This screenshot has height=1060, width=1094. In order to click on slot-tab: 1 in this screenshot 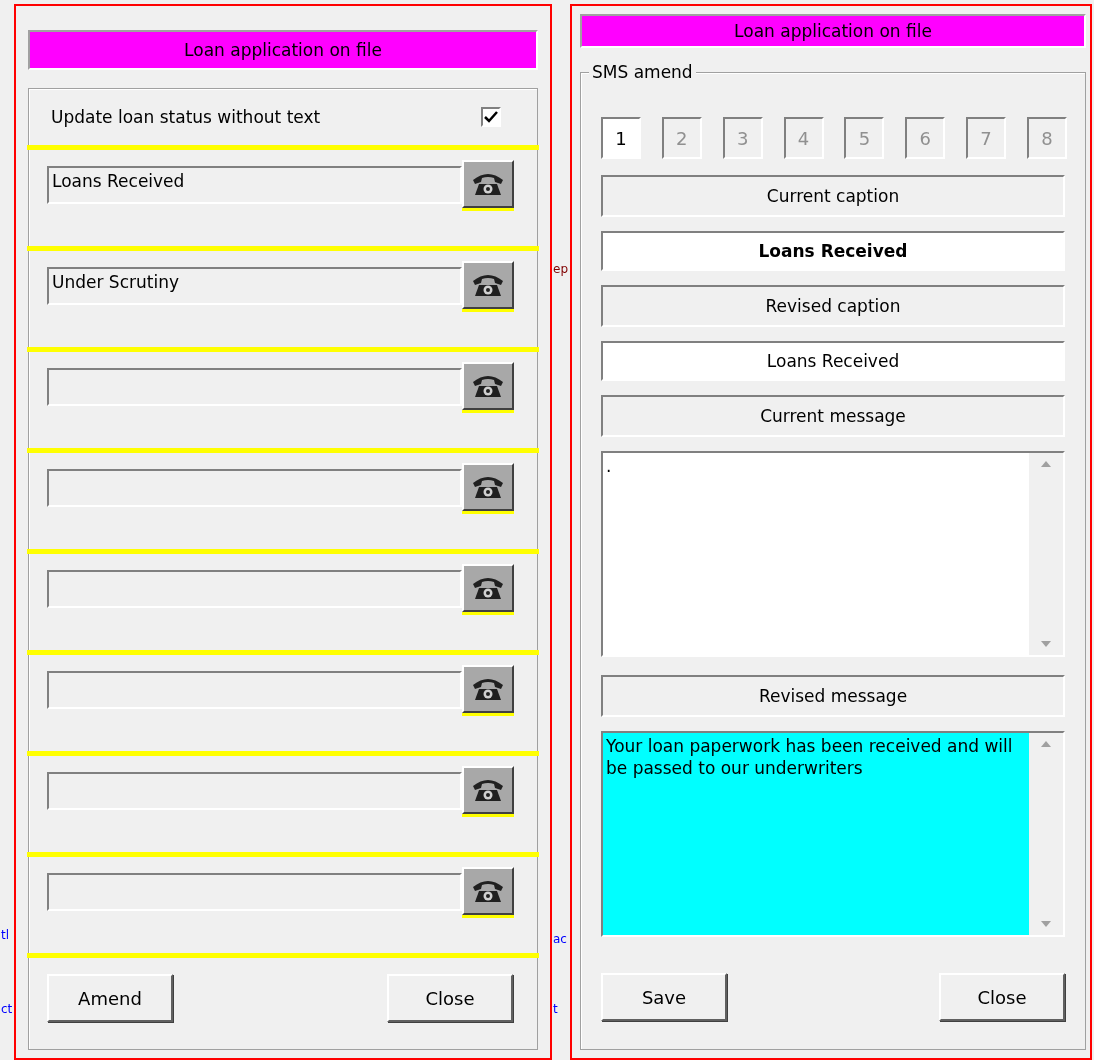, I will do `click(621, 138)`.